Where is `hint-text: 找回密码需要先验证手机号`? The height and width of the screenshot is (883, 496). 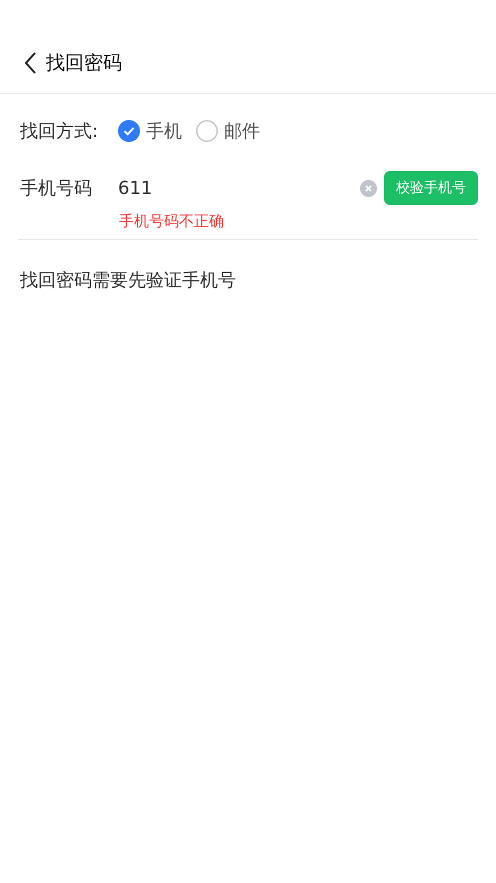
hint-text: 找回密码需要先验证手机号 is located at coordinates (128, 280).